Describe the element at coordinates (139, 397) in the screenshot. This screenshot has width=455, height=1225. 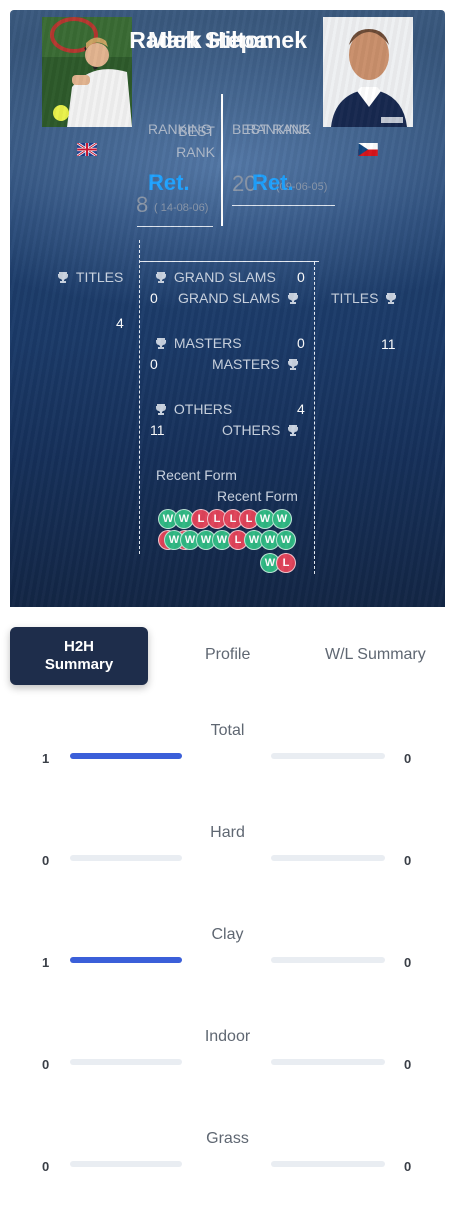
I see `titles-divider-left` at that location.